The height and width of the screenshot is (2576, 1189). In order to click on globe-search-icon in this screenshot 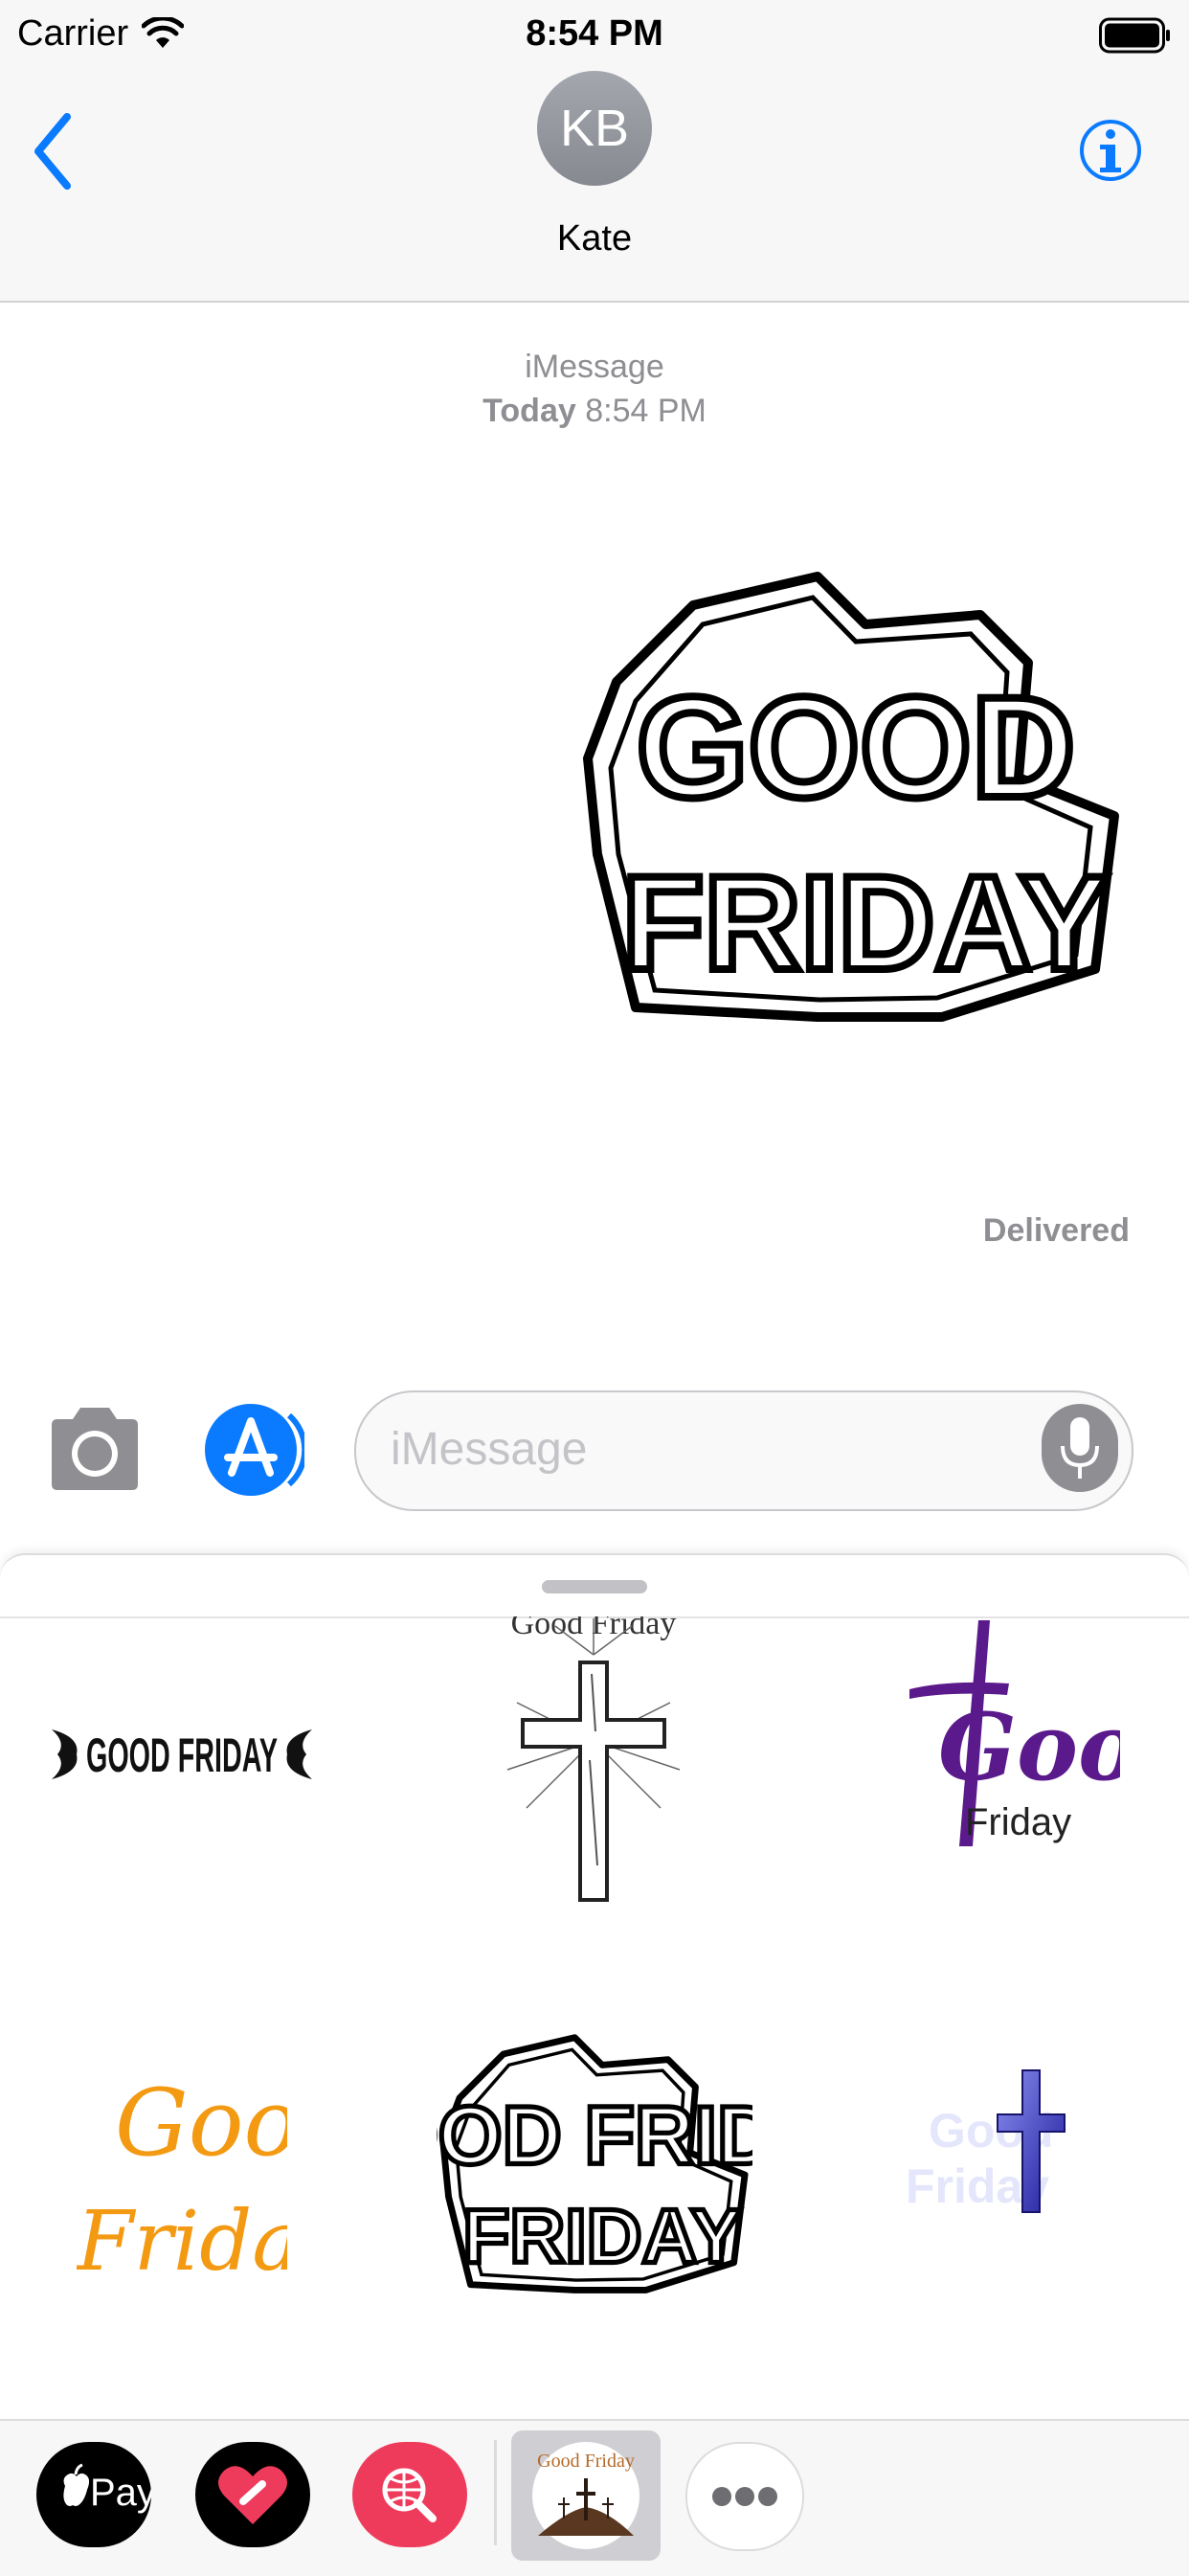, I will do `click(409, 2495)`.